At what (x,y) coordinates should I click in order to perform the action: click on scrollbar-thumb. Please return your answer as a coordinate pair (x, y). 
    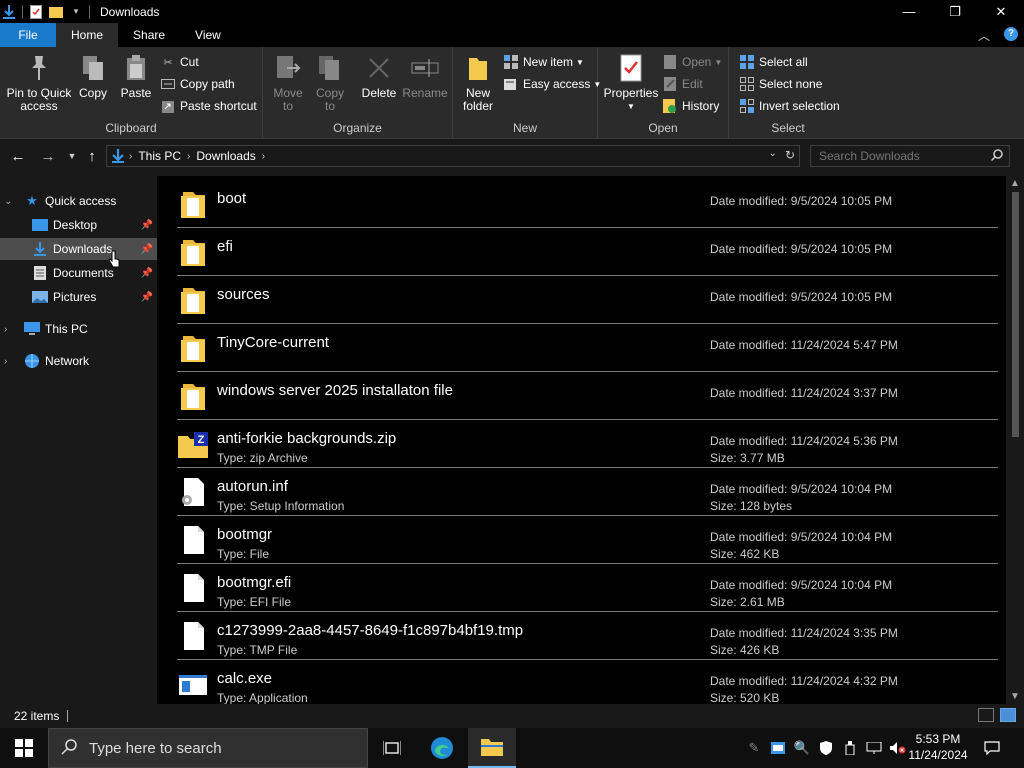
    Looking at the image, I should click on (1015, 314).